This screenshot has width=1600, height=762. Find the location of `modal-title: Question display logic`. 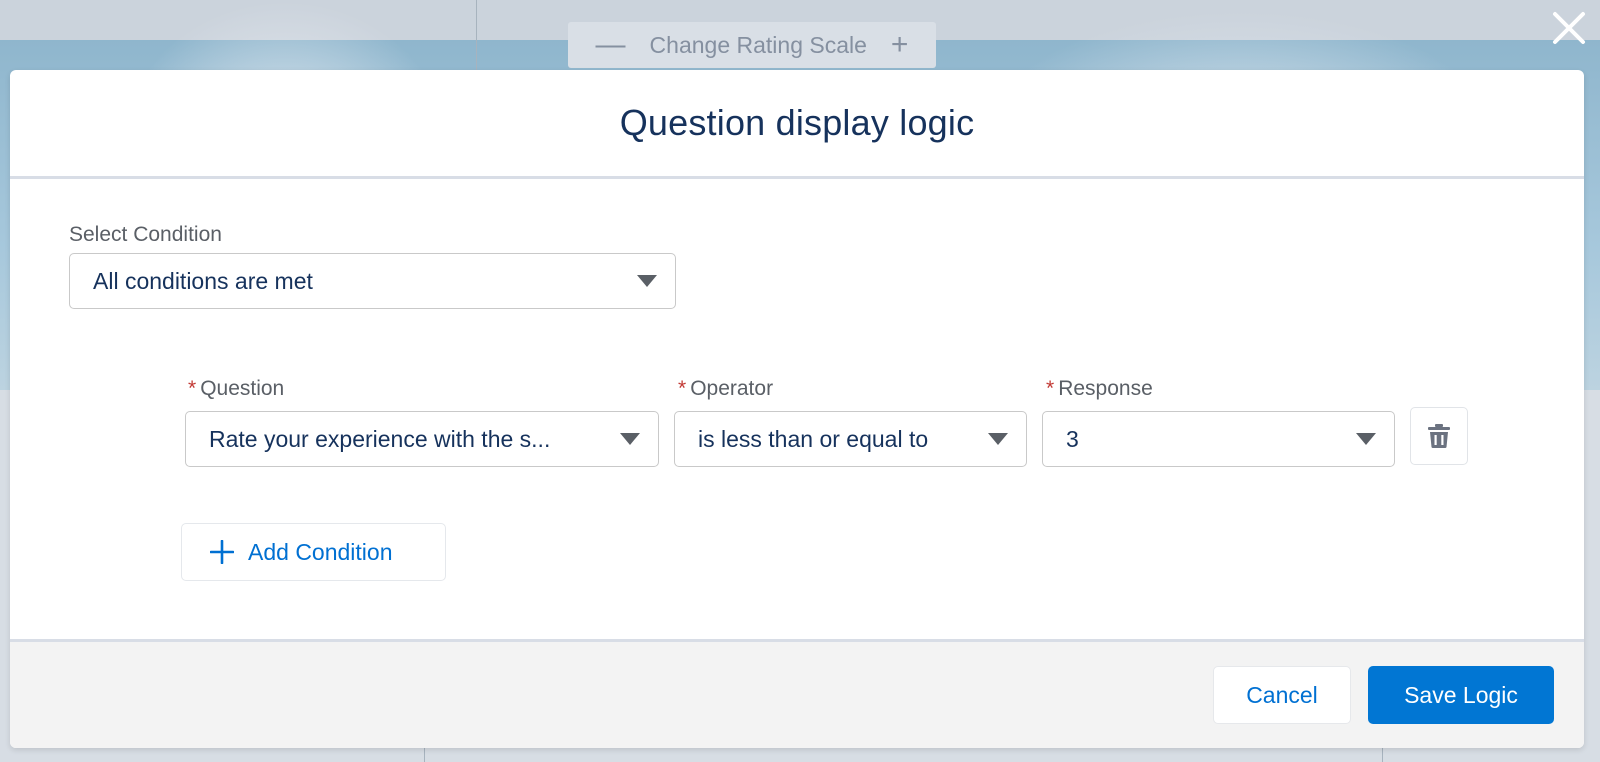

modal-title: Question display logic is located at coordinates (797, 122).